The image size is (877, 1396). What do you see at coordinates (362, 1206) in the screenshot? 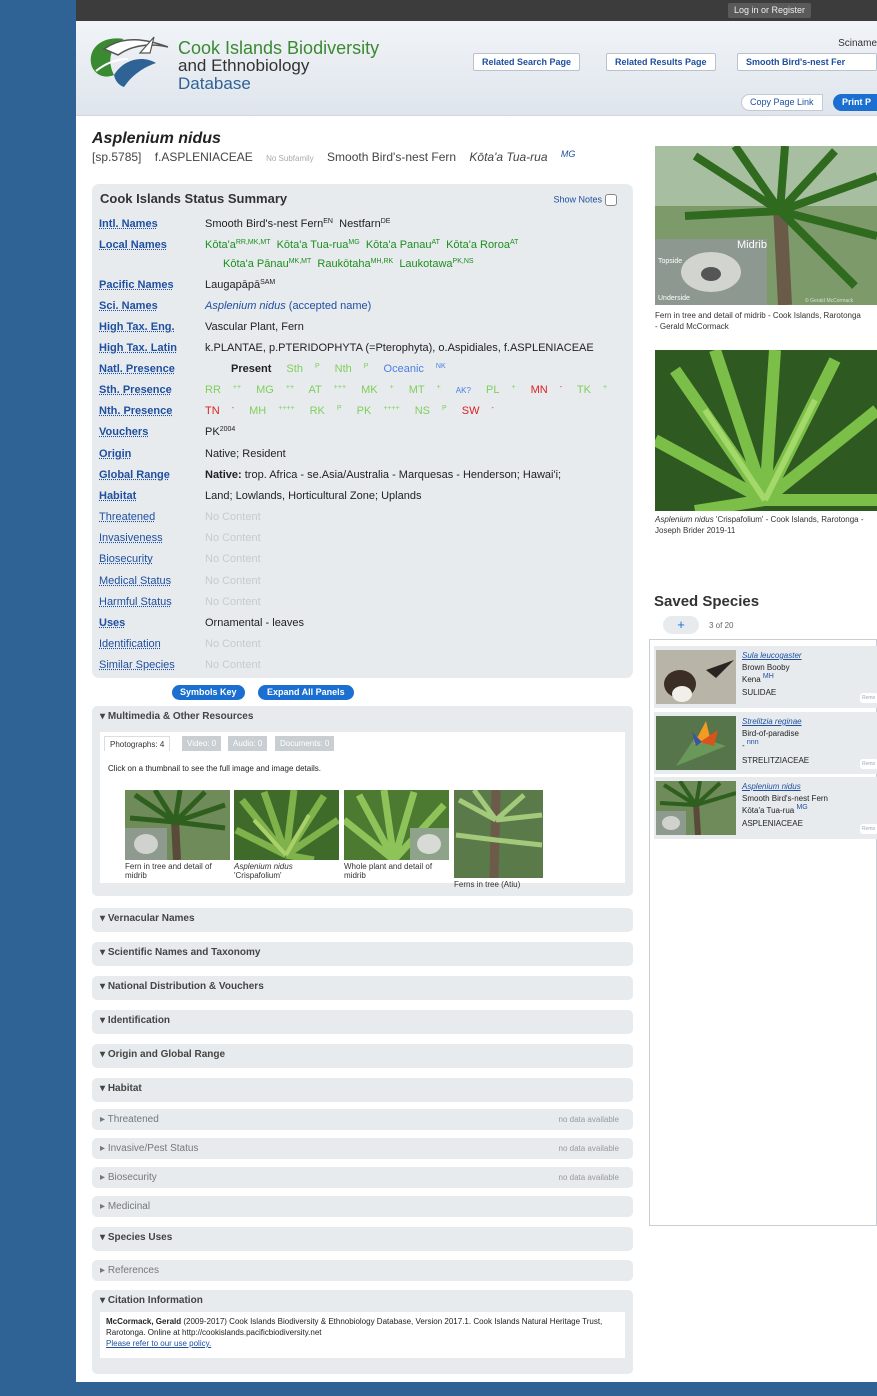
I see `panel-medicinal: ▸ Medicinal` at bounding box center [362, 1206].